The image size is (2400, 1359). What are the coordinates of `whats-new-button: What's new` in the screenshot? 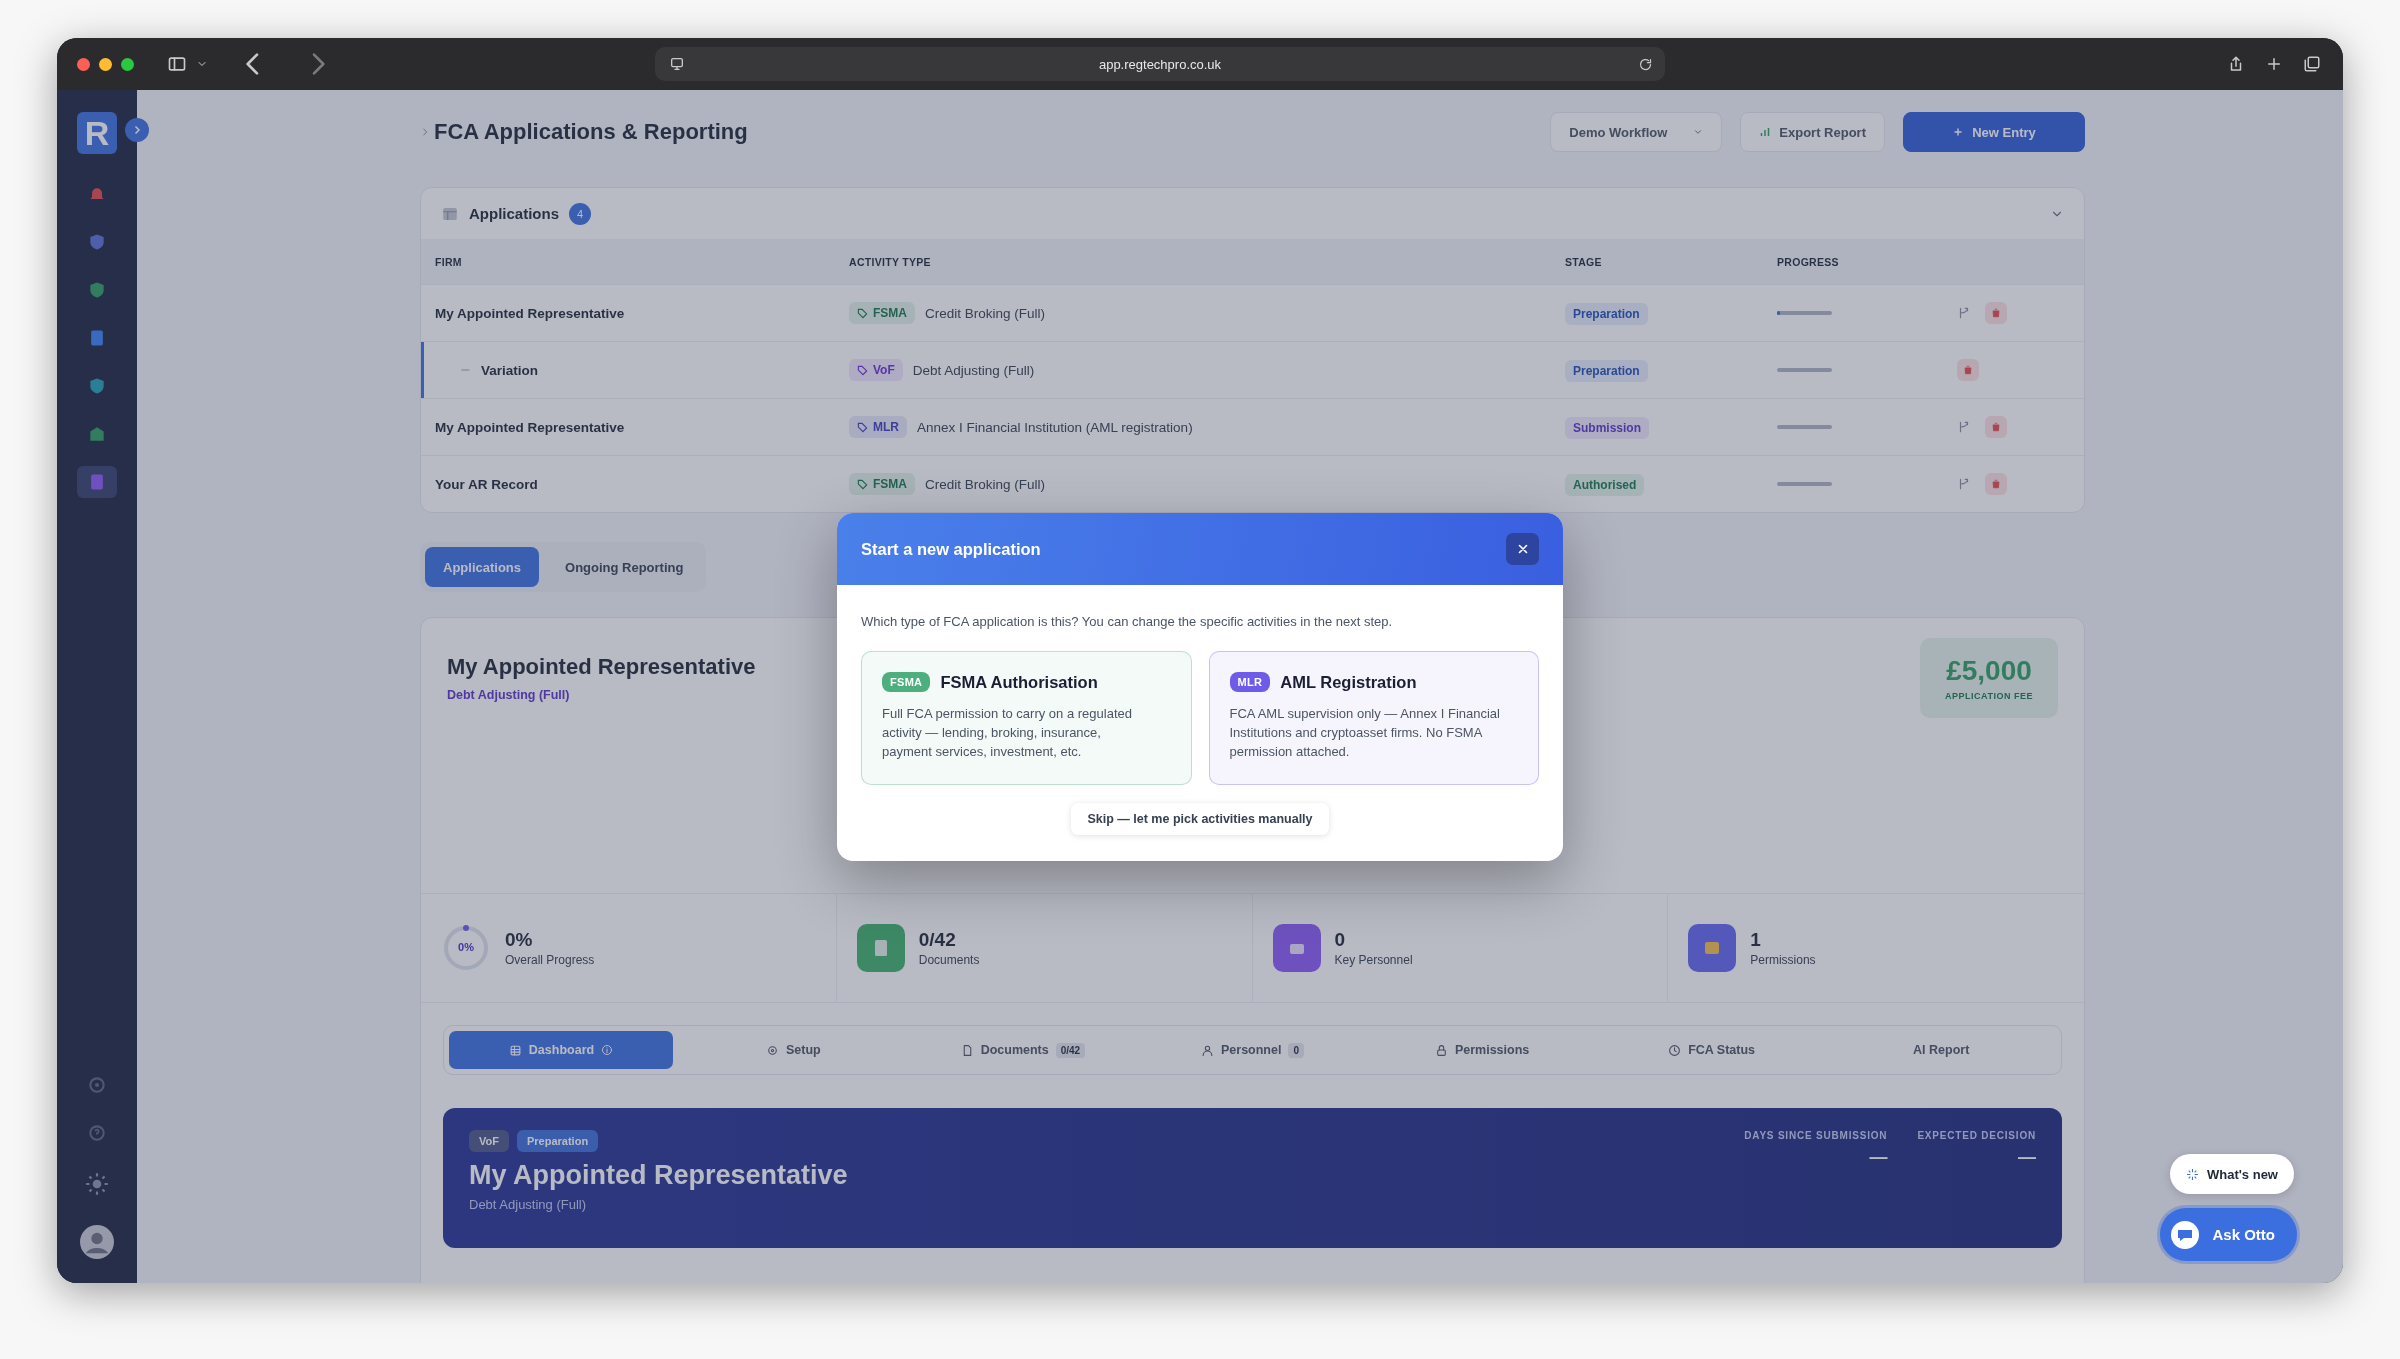 It's located at (2232, 1174).